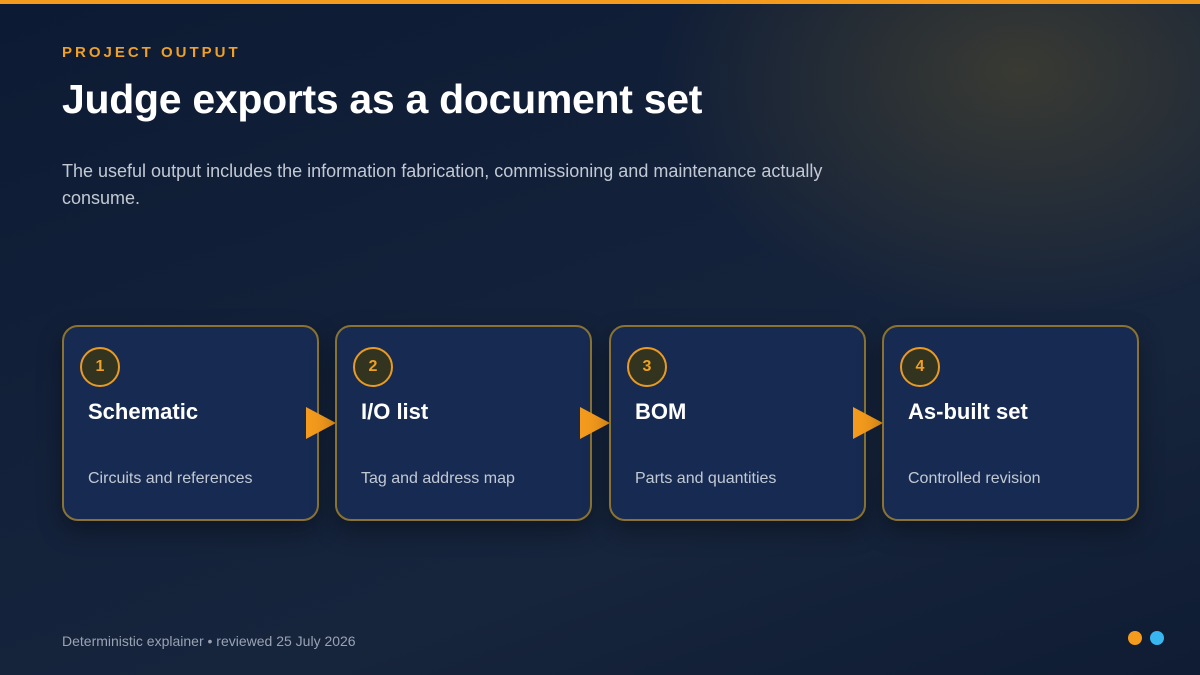 The width and height of the screenshot is (1200, 675). What do you see at coordinates (737, 423) in the screenshot?
I see `step-card-bom: 3 BOM Parts and quantities` at bounding box center [737, 423].